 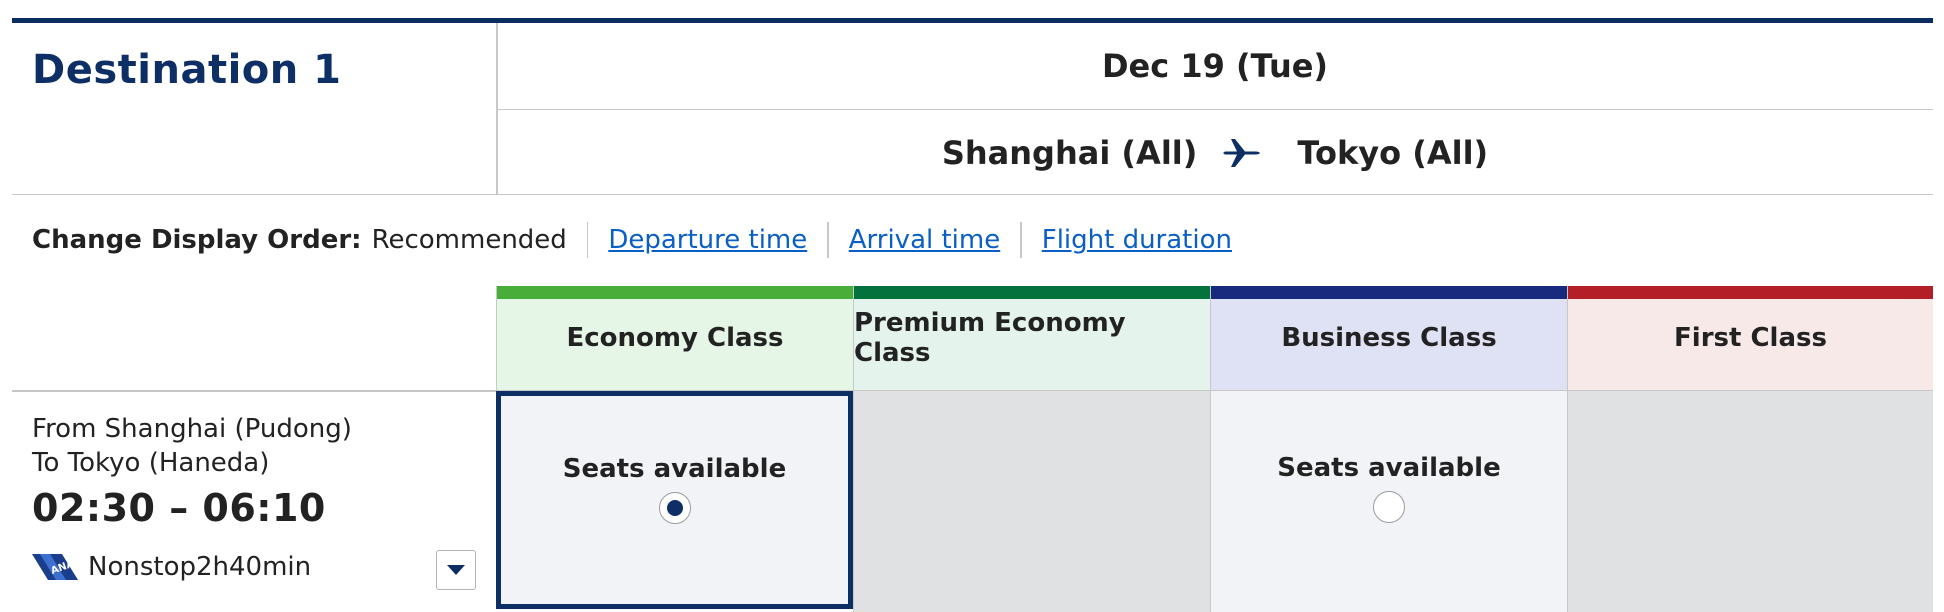 What do you see at coordinates (1069, 153) in the screenshot?
I see `origin-city: Shanghai (All)` at bounding box center [1069, 153].